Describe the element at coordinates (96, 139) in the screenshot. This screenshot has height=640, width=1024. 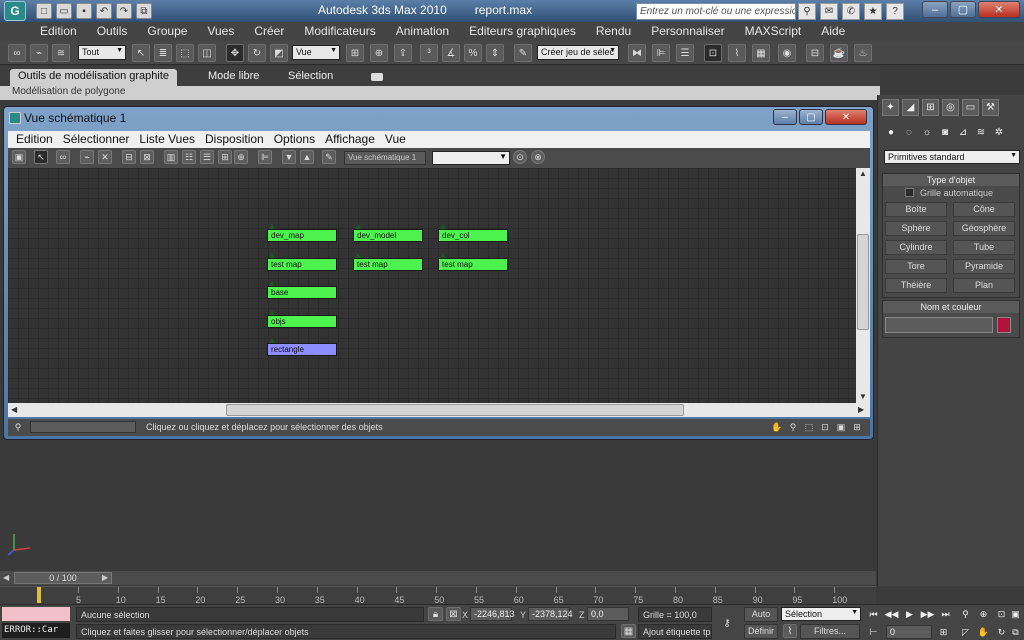
I see `schematic-menu-selectionner: Sélectionner` at that location.